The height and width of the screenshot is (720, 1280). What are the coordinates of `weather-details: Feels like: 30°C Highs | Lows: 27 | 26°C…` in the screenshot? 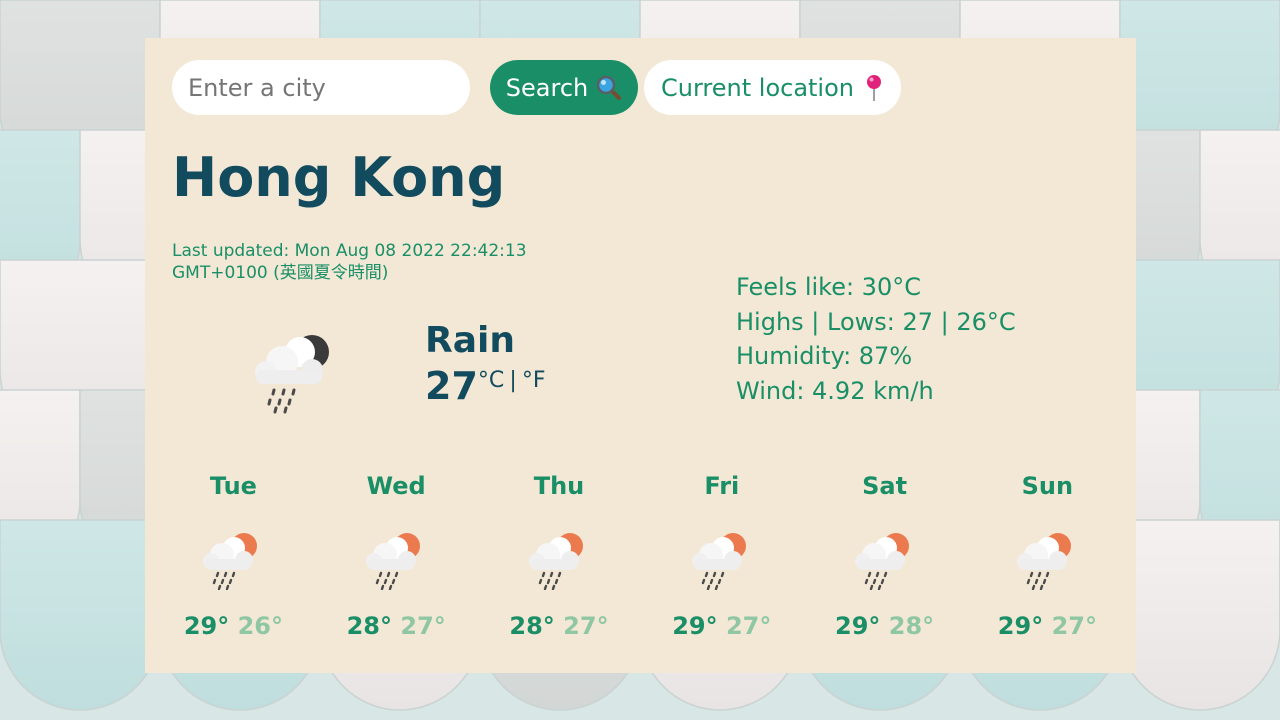 It's located at (876, 339).